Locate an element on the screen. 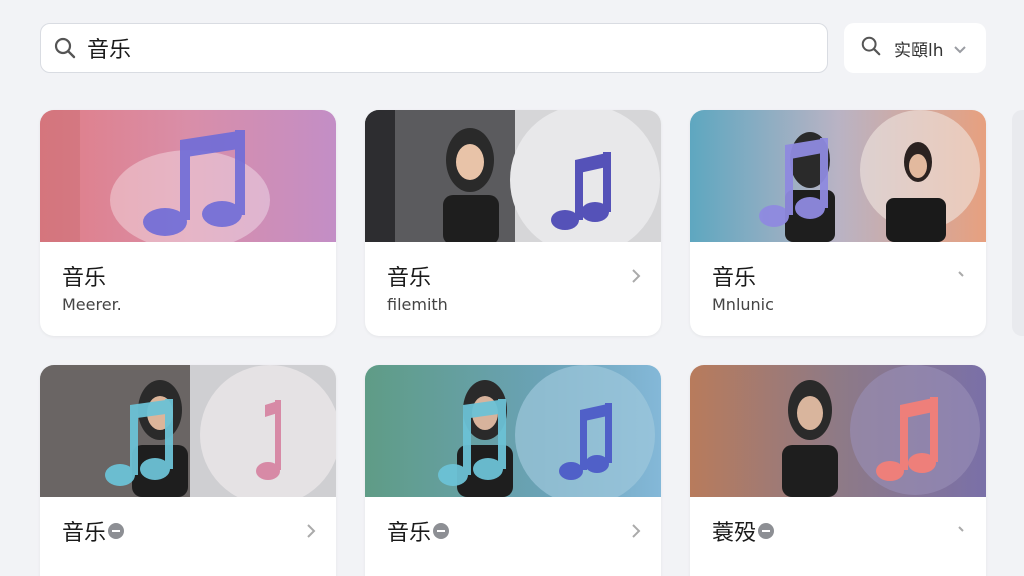  filter-dropdown-button: 实頤lh is located at coordinates (915, 48).